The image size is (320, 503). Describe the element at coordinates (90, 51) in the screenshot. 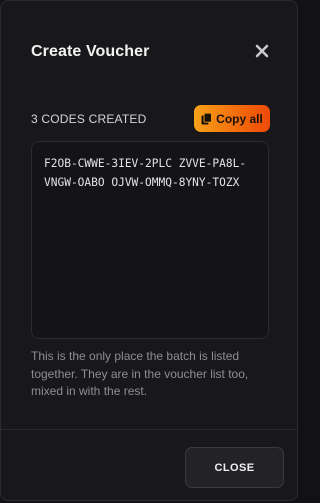

I see `dialog-title: Create Voucher` at that location.